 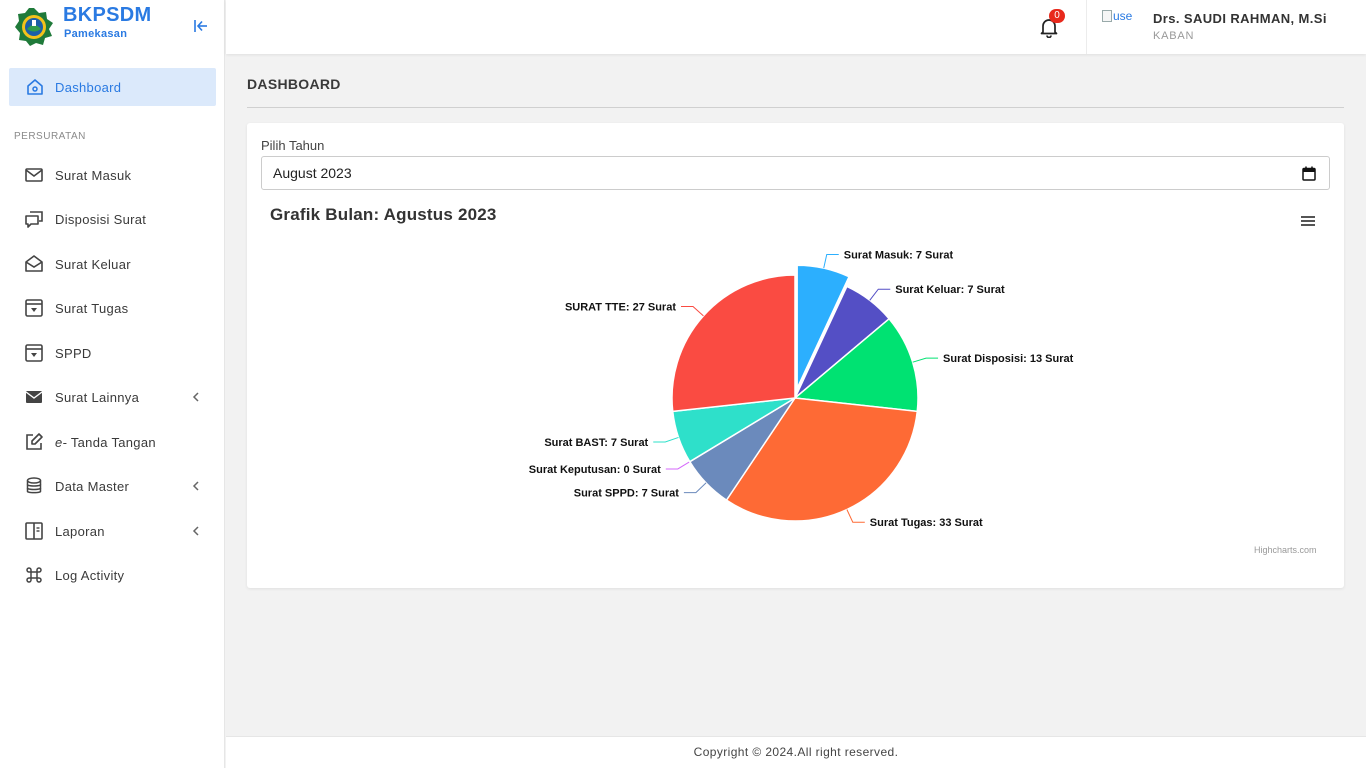 I want to click on copyright-text: Copyright © 2024.All right reserved., so click(x=796, y=752).